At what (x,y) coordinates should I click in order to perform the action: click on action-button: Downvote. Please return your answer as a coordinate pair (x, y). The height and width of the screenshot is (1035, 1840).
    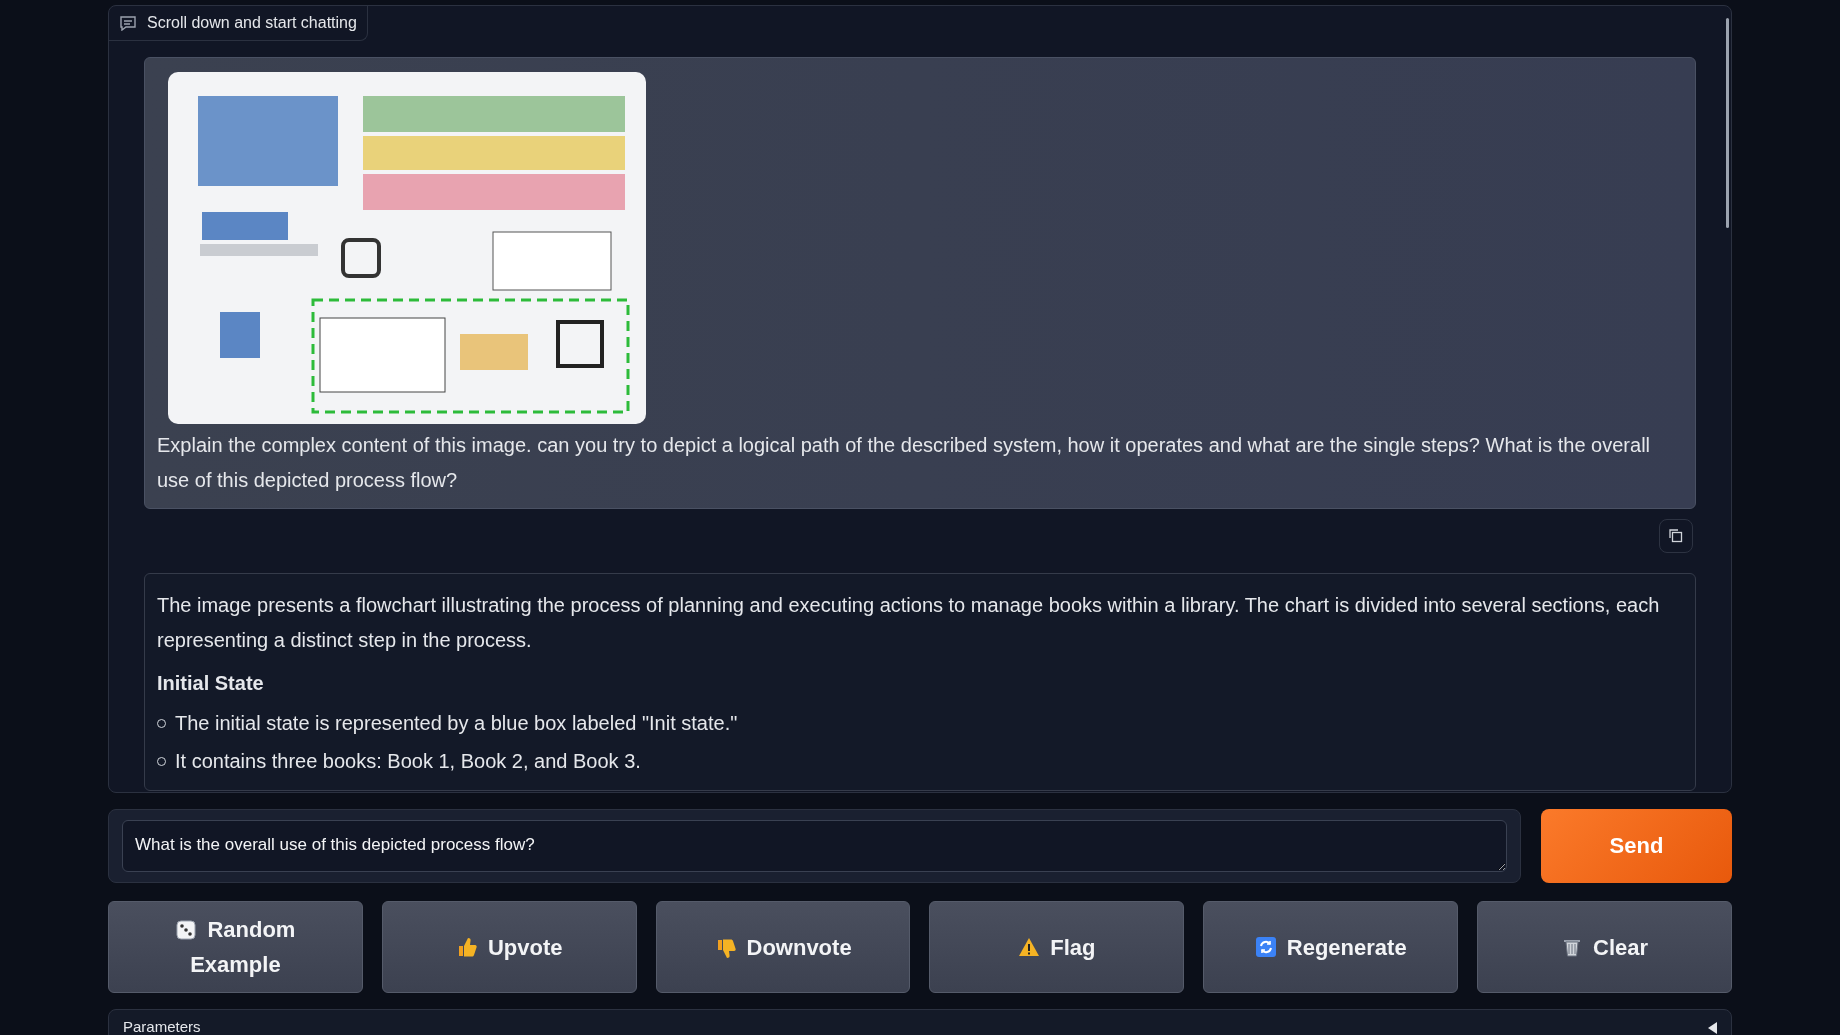
    Looking at the image, I should click on (783, 947).